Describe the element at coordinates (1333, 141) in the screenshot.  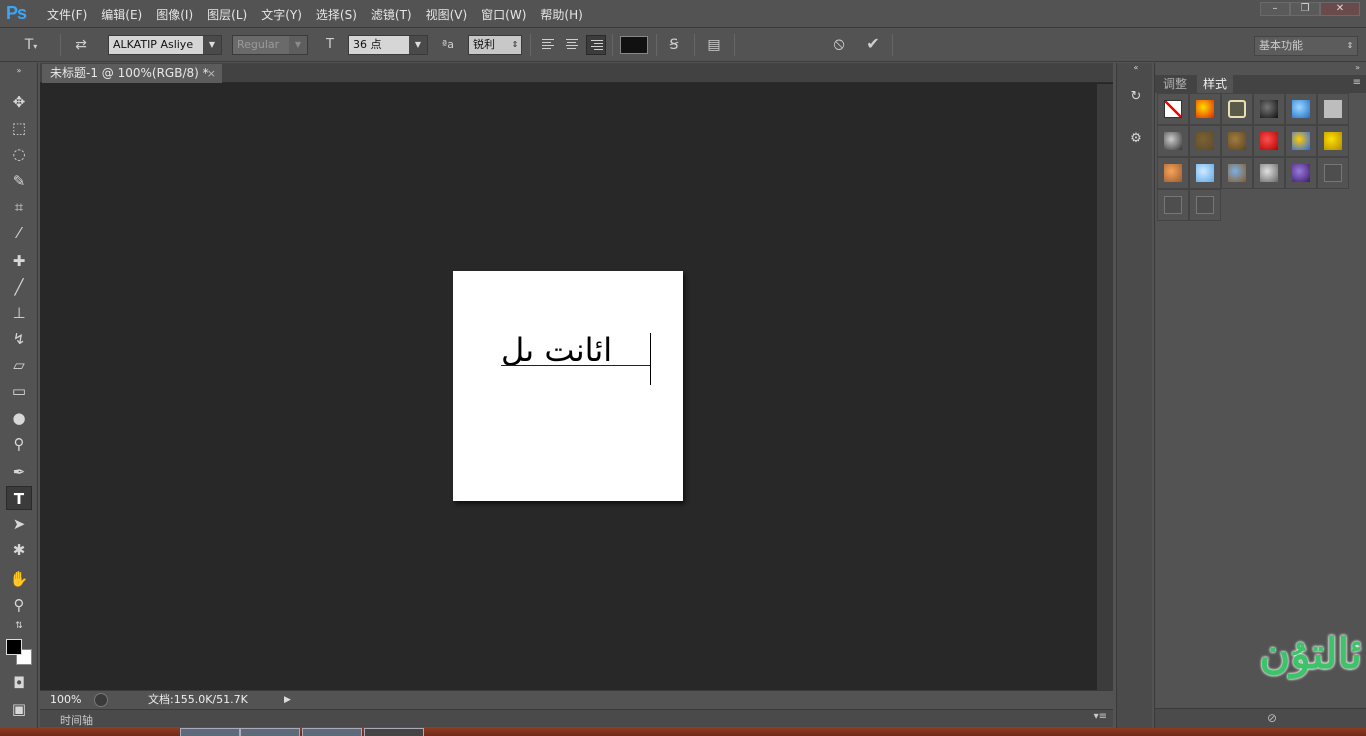
I see `gold-style` at that location.